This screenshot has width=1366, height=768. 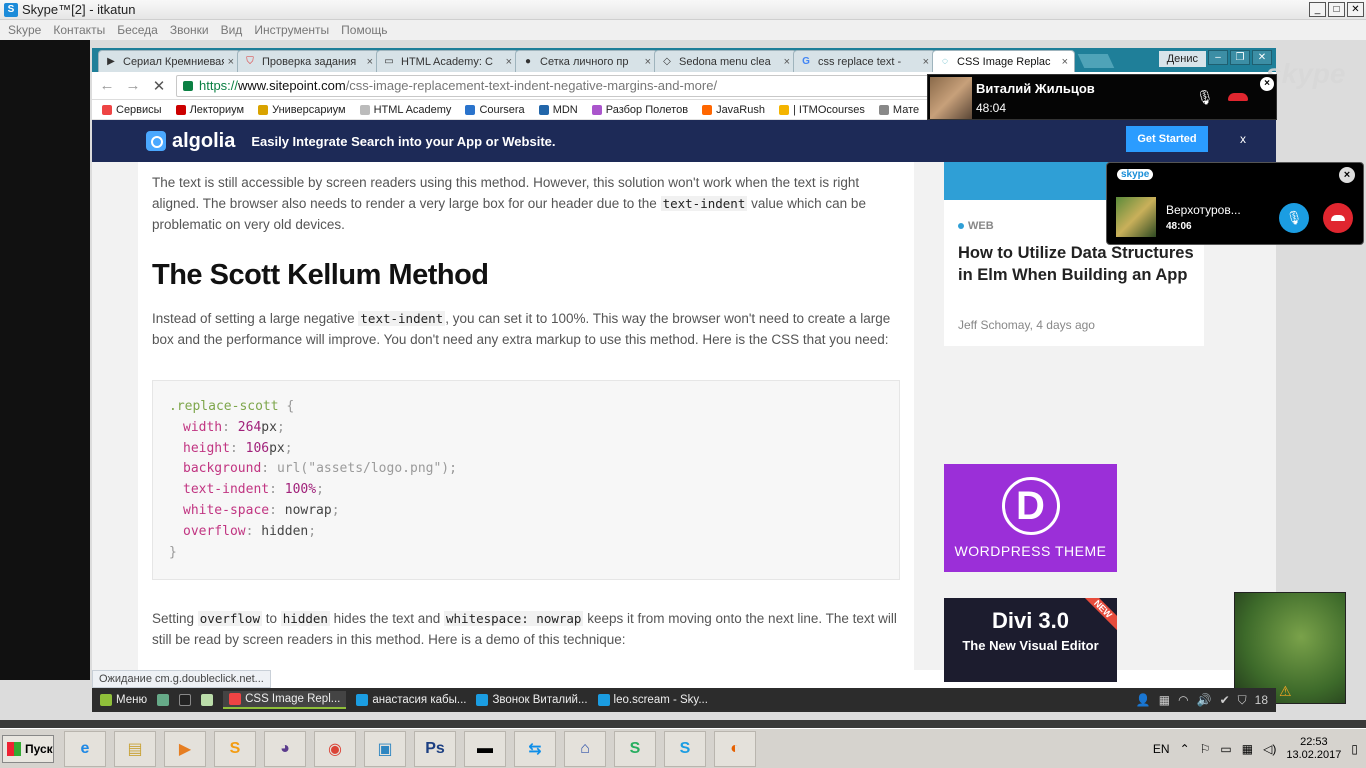 I want to click on browser-minimize-button: –, so click(x=1218, y=57).